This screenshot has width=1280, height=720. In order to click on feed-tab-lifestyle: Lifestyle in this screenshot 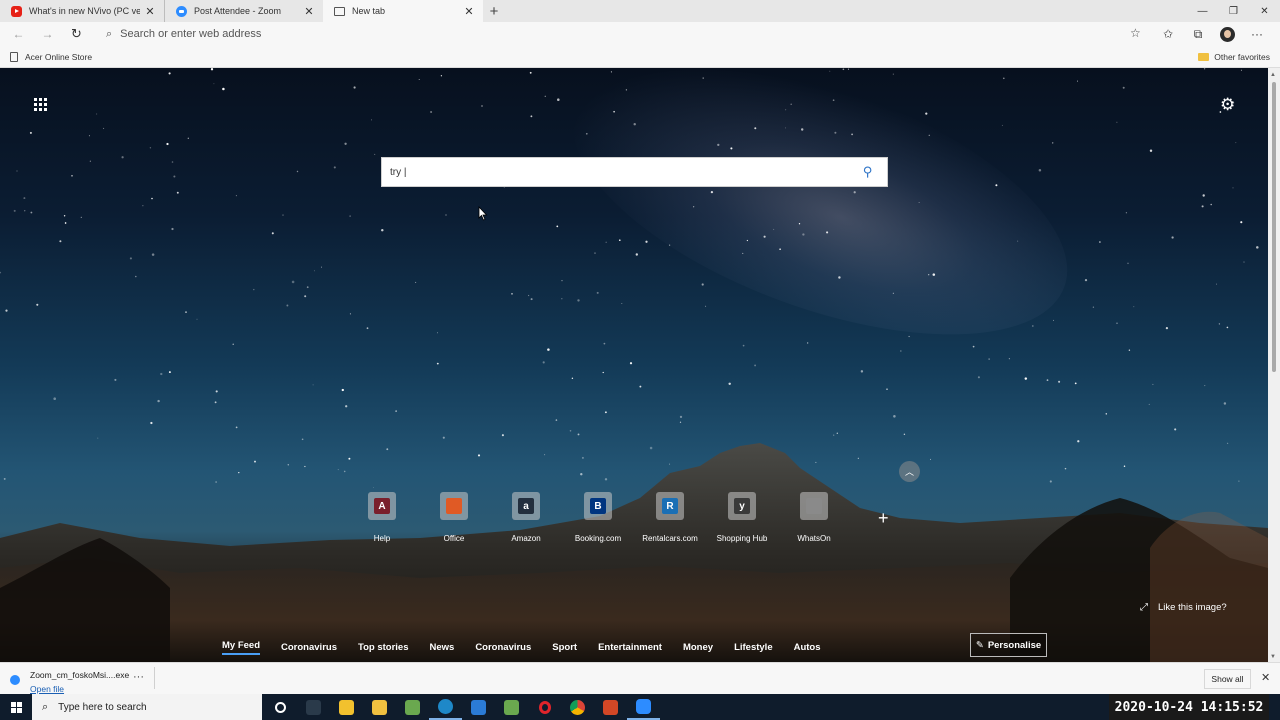, I will do `click(753, 647)`.